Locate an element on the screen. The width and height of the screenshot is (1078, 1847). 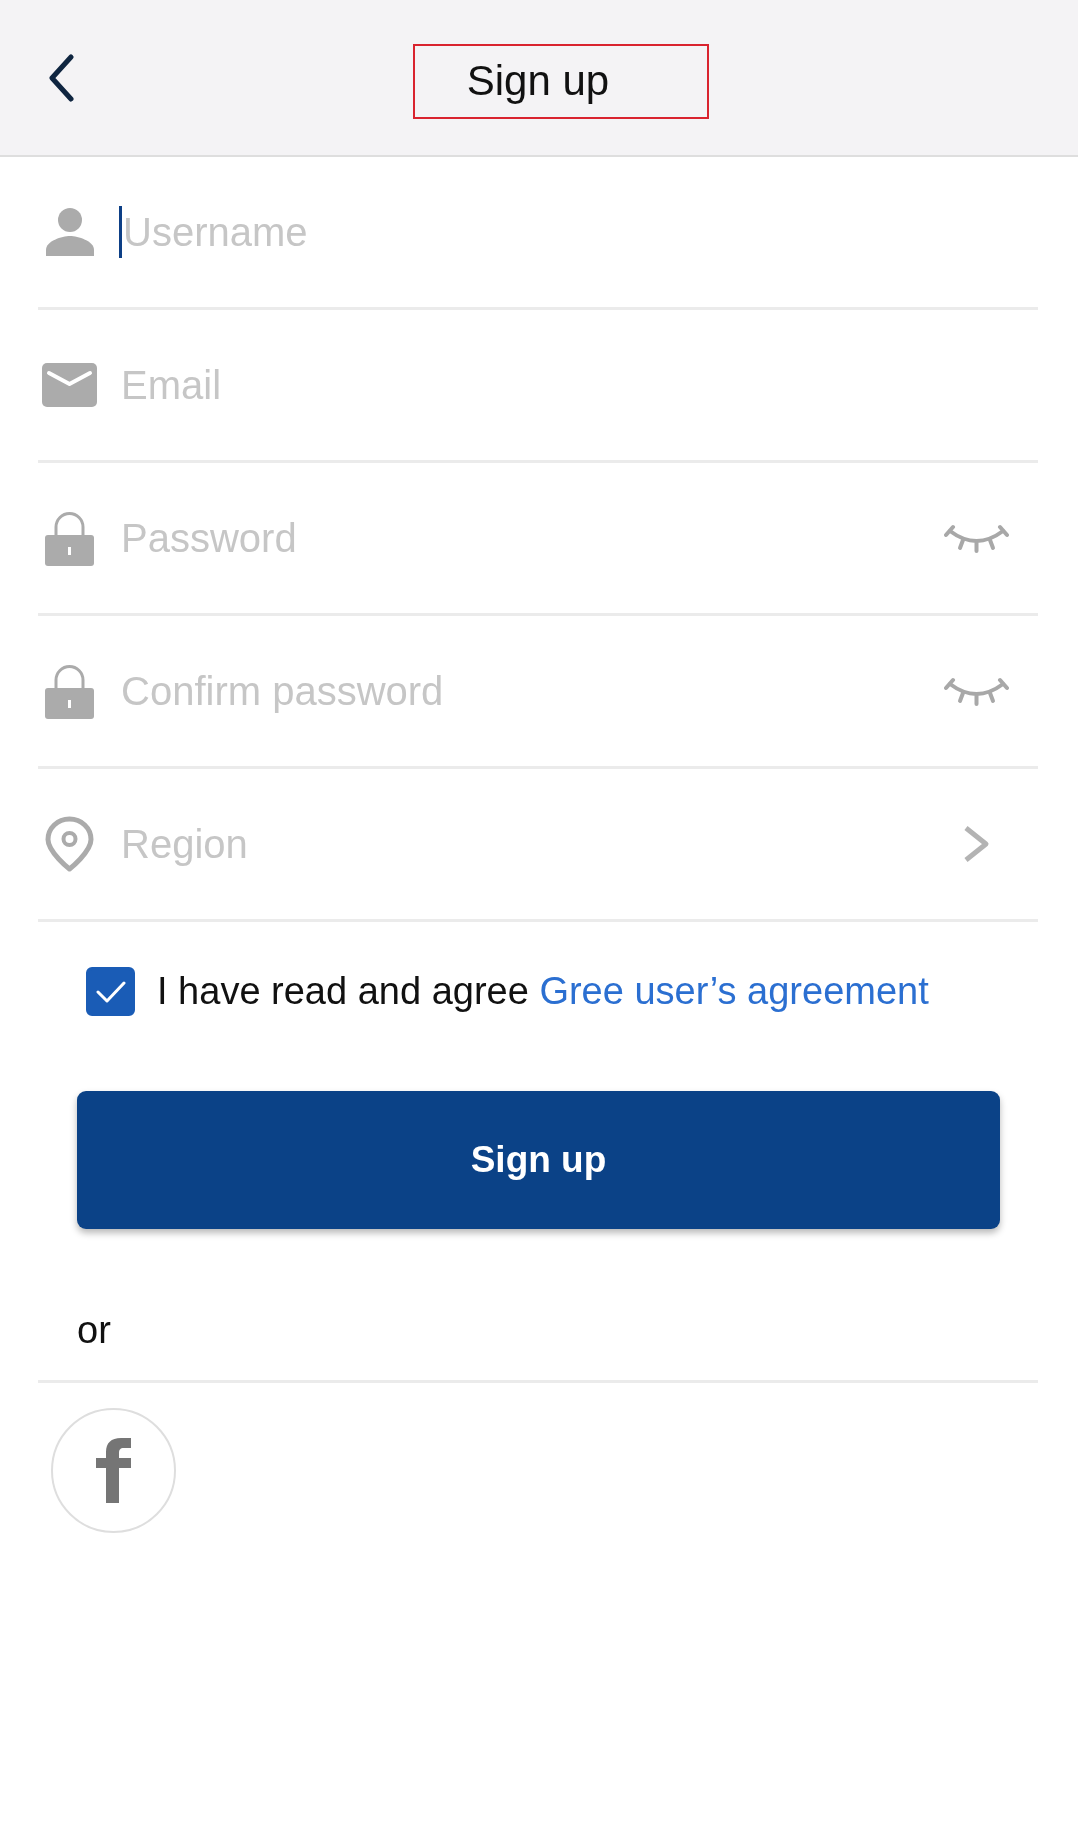
mail-icon is located at coordinates (69, 385).